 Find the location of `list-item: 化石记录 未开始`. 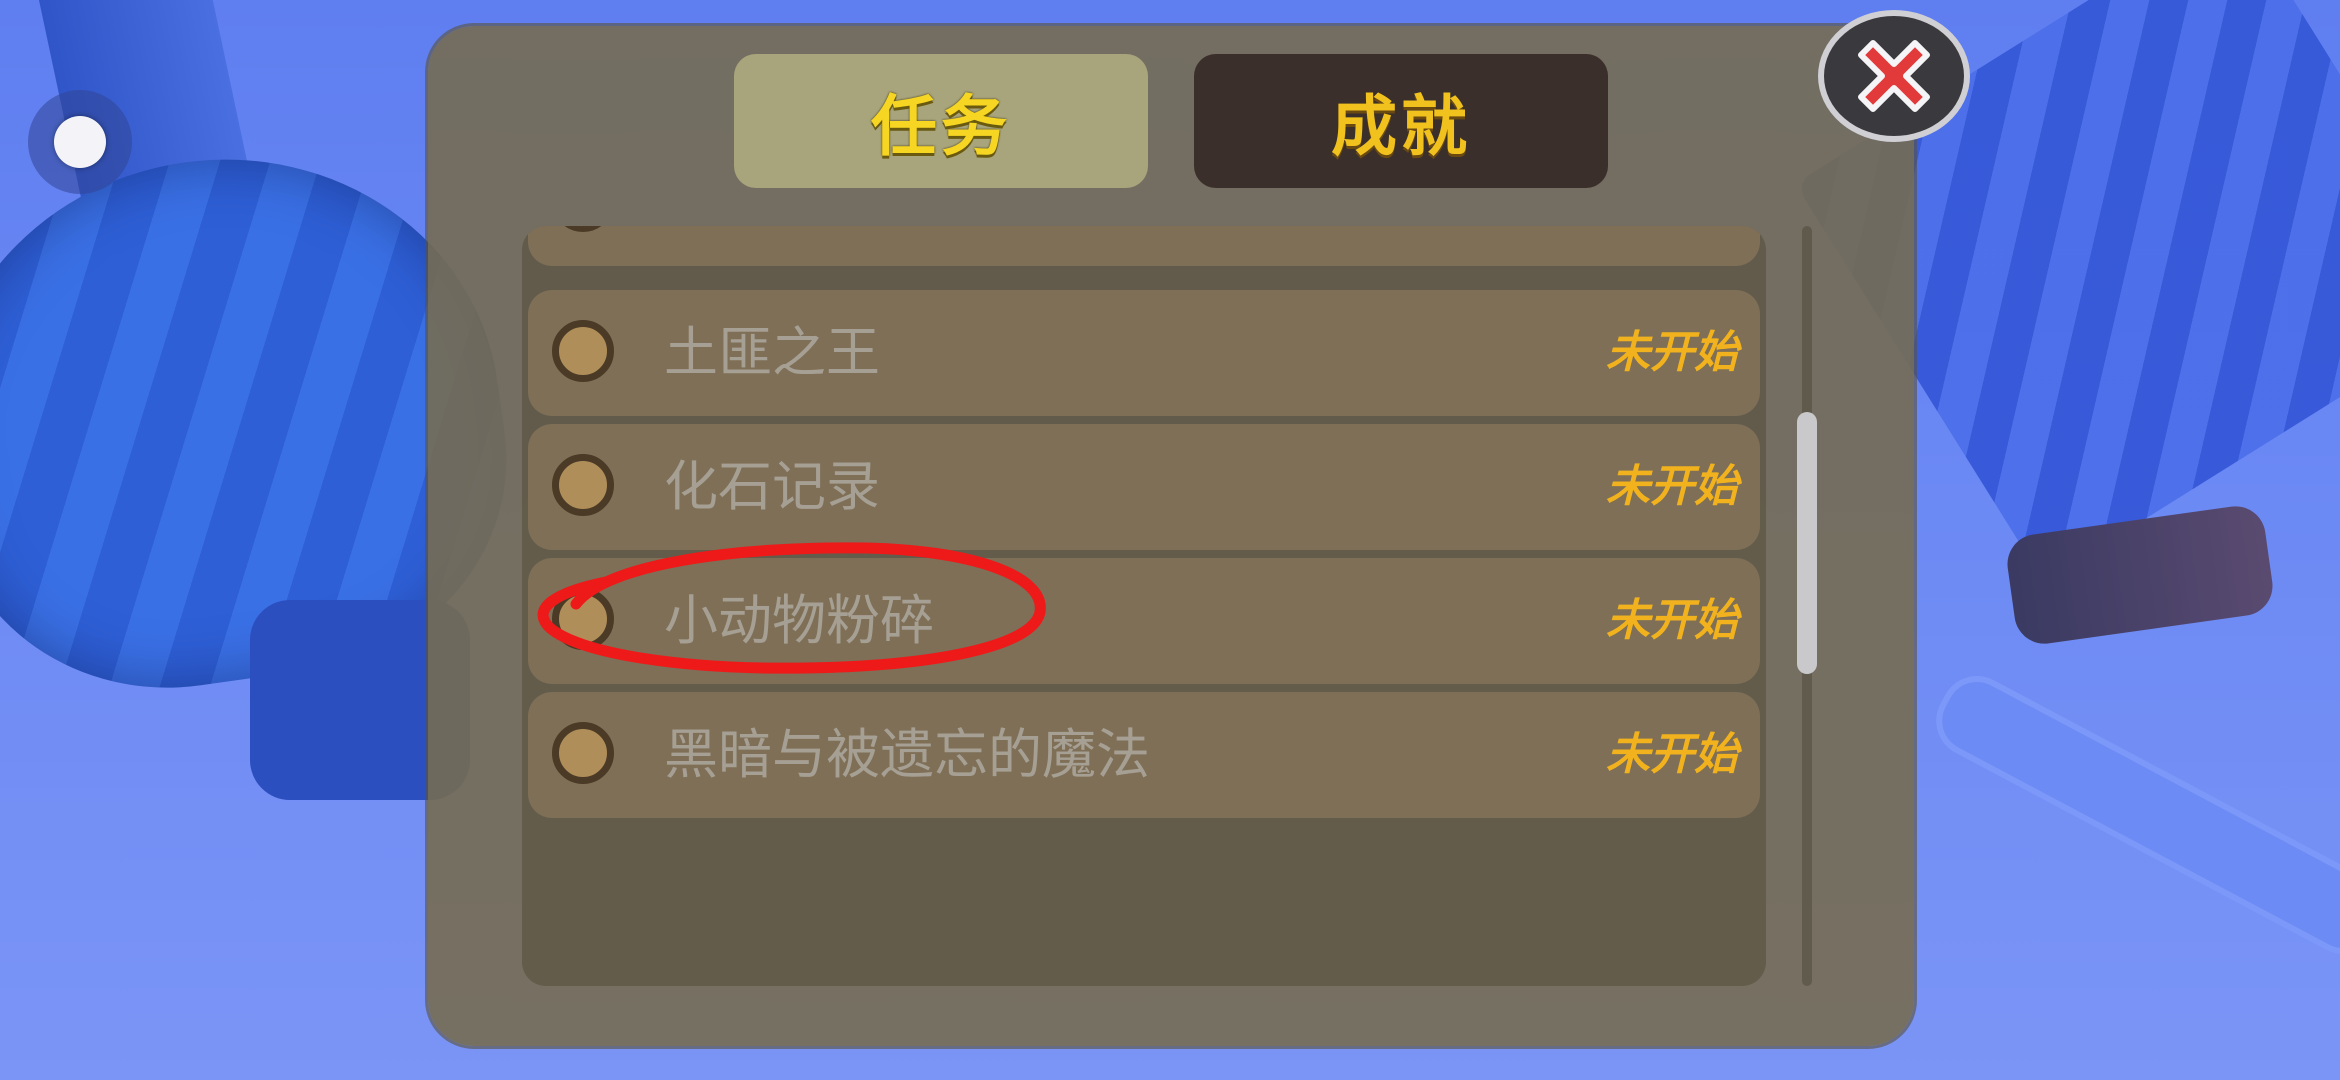

list-item: 化石记录 未开始 is located at coordinates (1144, 487).